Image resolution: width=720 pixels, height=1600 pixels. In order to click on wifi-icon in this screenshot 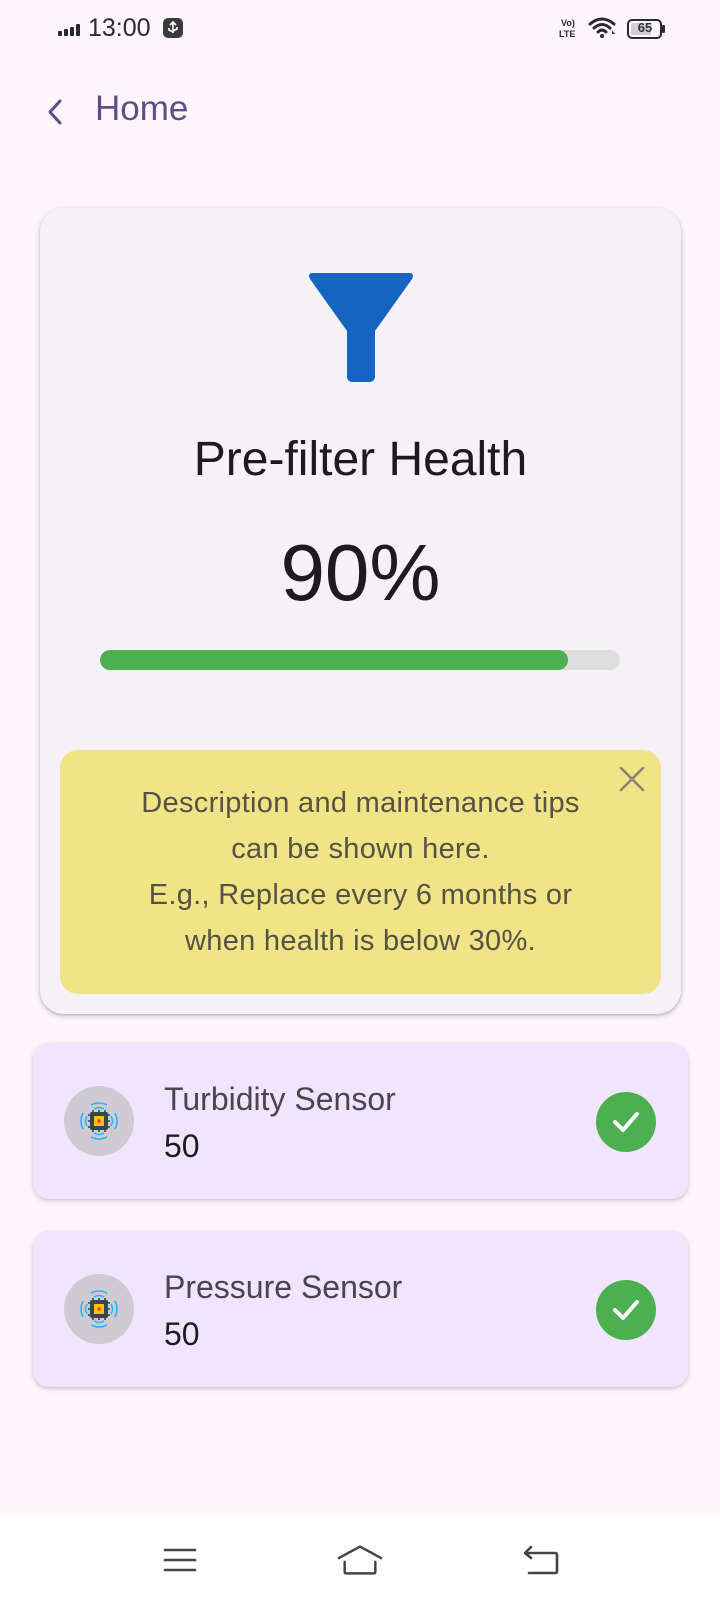, I will do `click(602, 27)`.